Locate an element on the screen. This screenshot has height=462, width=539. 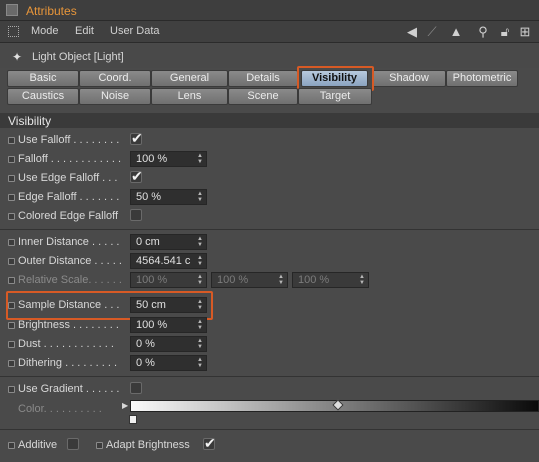
relative-scale-x-field: 100 % ▲ ▼ is located at coordinates (168, 280).